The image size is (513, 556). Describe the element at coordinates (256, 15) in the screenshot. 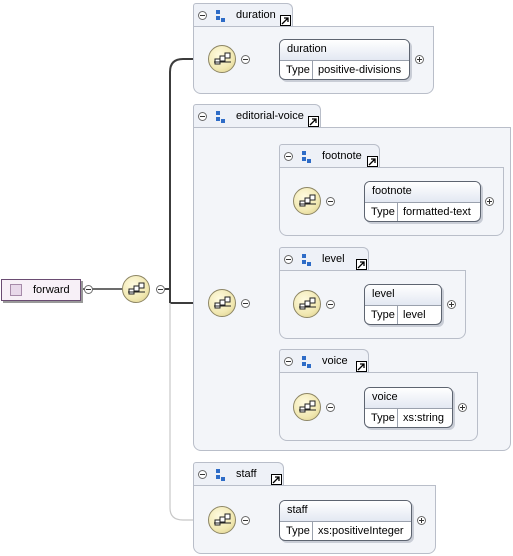

I see `group-title: duration` at that location.